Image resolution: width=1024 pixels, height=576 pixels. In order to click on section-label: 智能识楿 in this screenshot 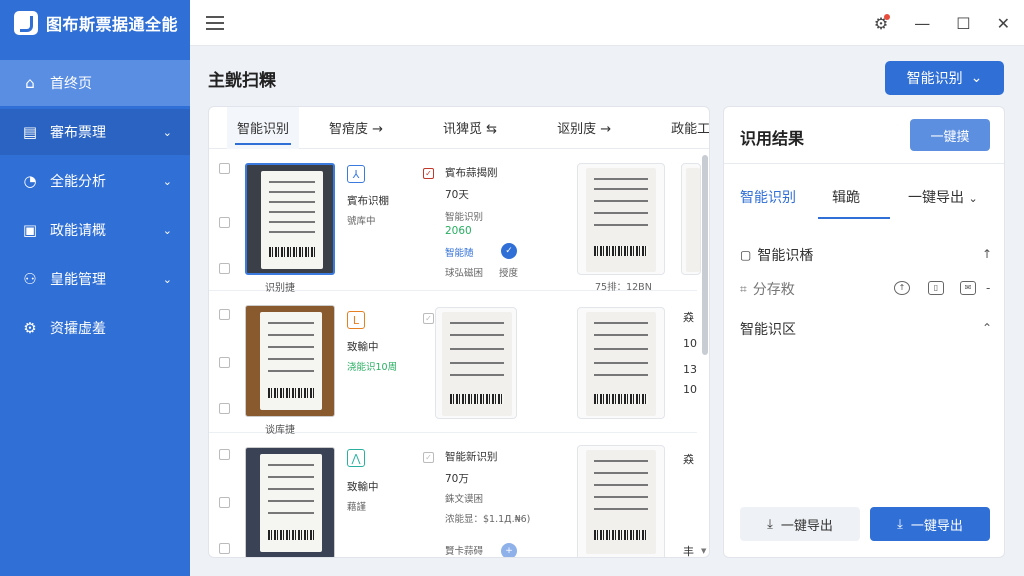, I will do `click(785, 256)`.